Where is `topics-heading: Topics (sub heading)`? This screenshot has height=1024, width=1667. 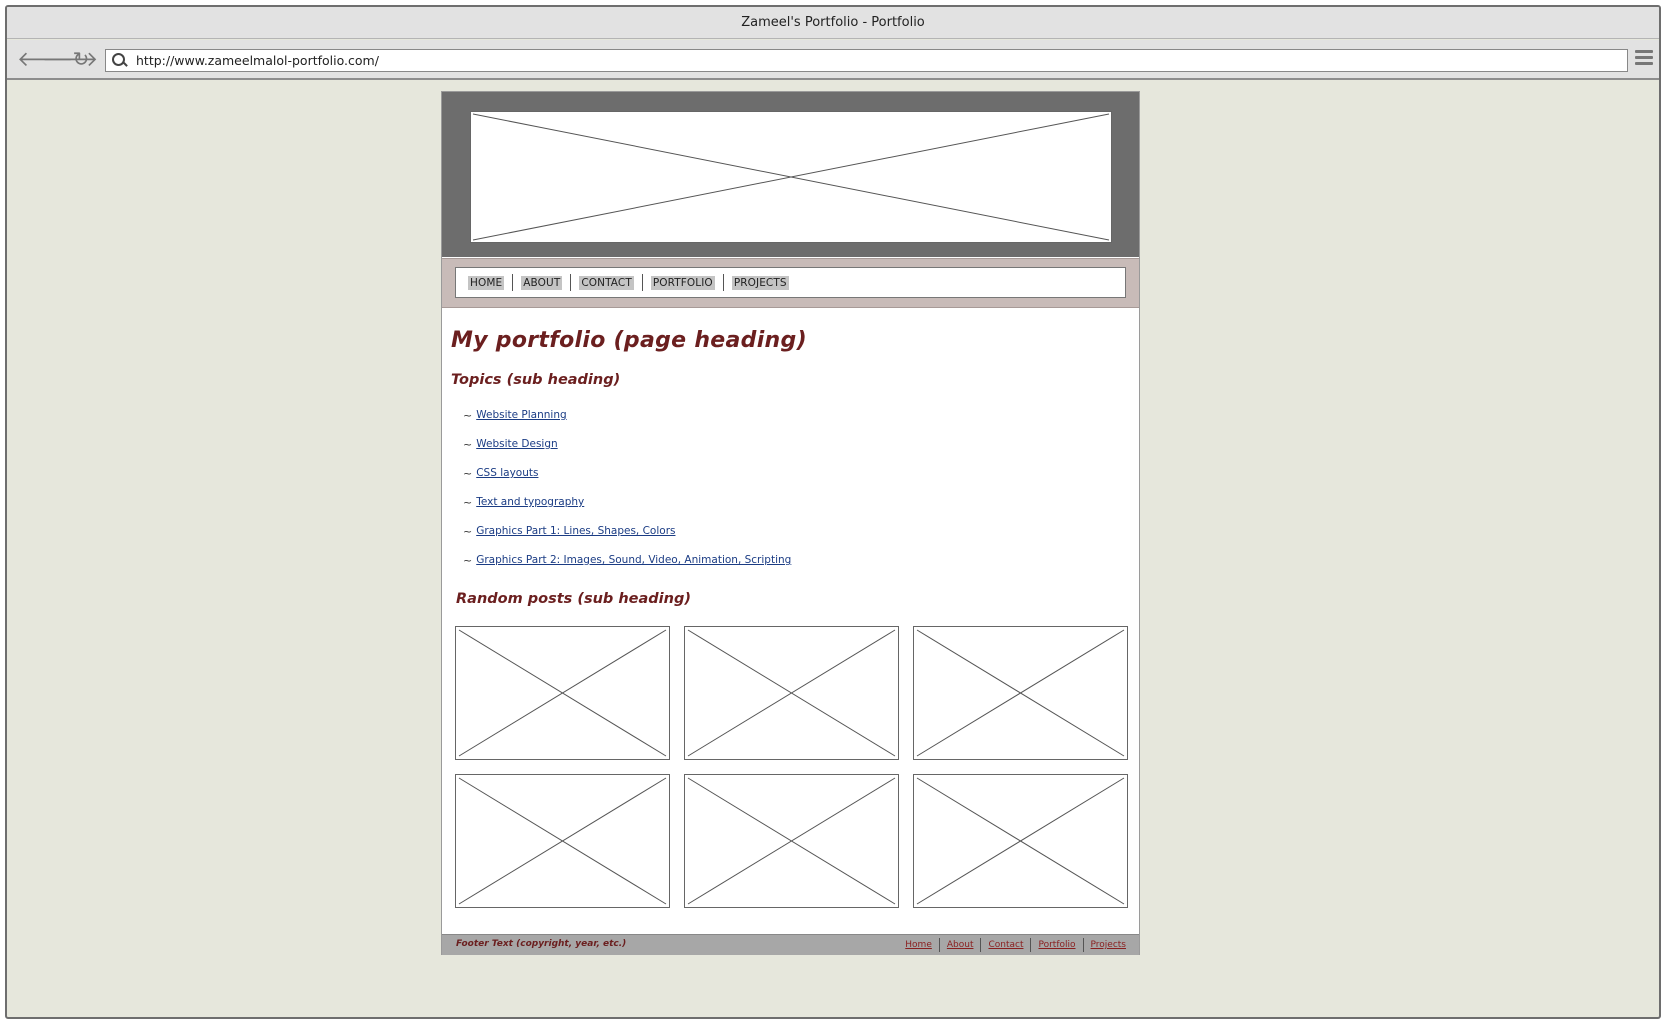
topics-heading: Topics (sub heading) is located at coordinates (536, 380).